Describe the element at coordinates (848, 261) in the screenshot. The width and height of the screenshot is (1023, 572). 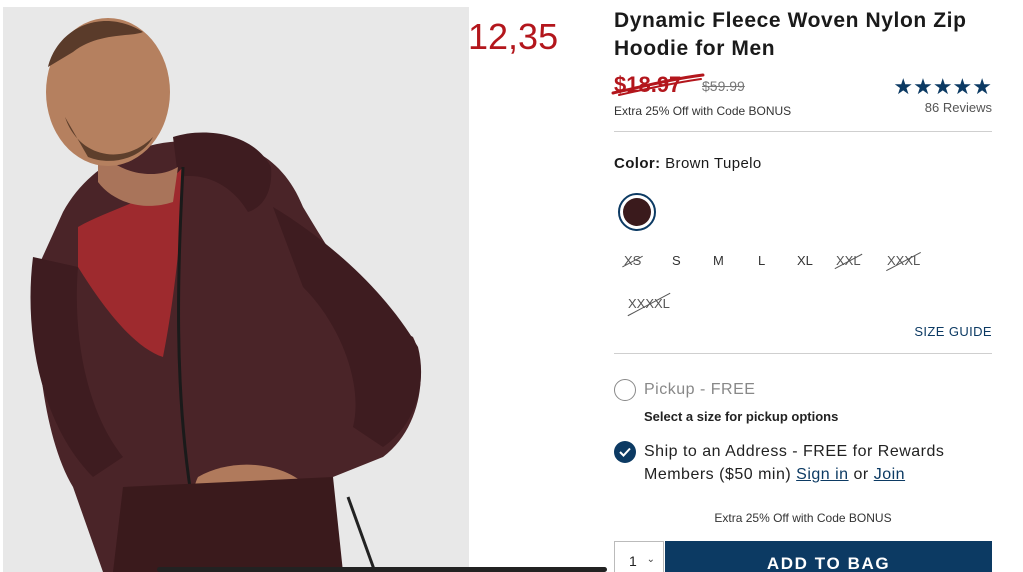
I see `size-option-xxl: XXL` at that location.